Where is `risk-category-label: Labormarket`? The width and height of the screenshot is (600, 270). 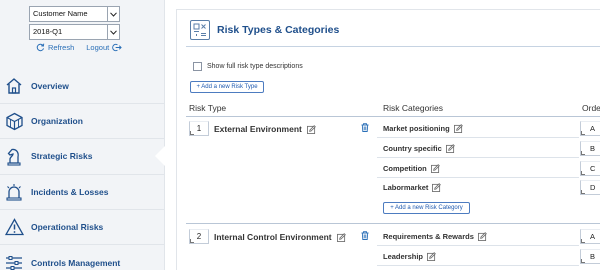
risk-category-label: Labormarket is located at coordinates (406, 187).